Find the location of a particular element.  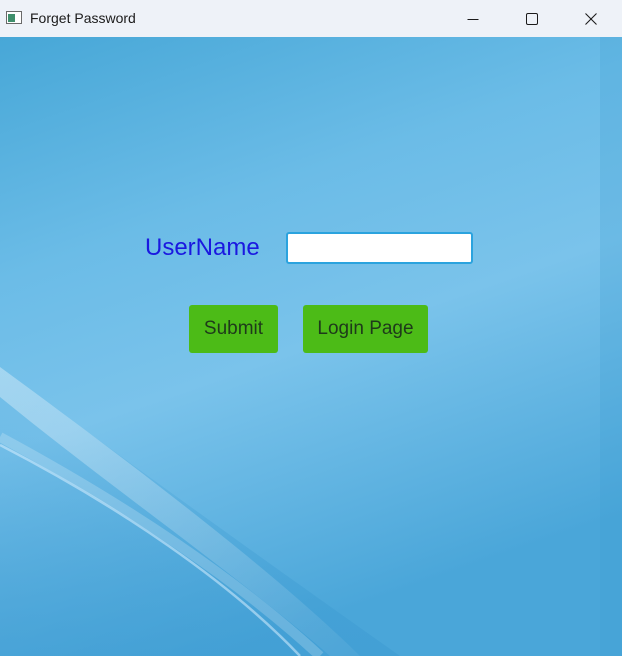

close-icon is located at coordinates (591, 18).